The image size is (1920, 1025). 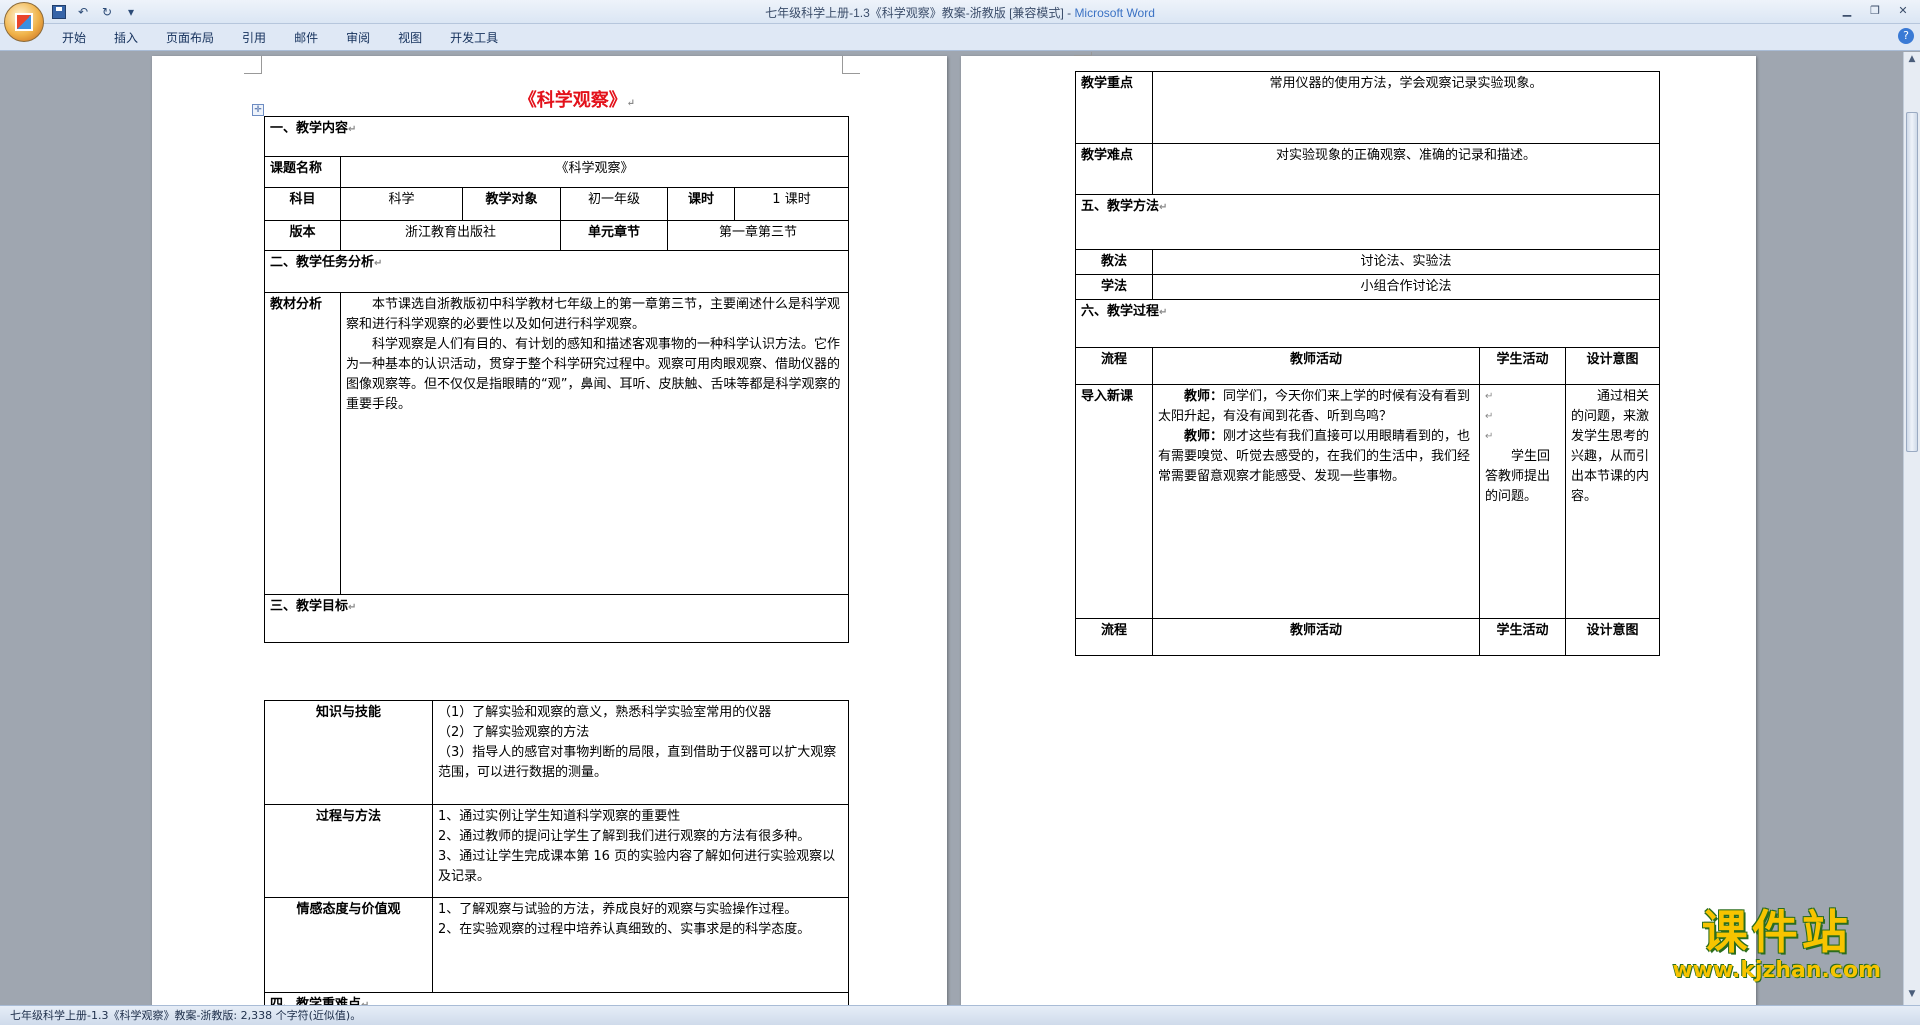 I want to click on section-heading: 五、教学方法↵, so click(x=1367, y=222).